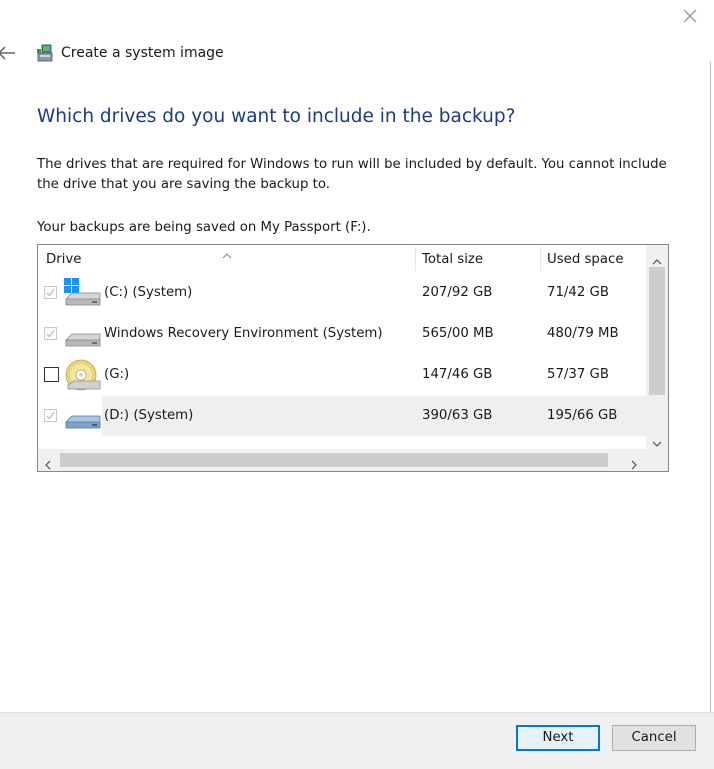  What do you see at coordinates (710, 387) in the screenshot?
I see `window-edge` at bounding box center [710, 387].